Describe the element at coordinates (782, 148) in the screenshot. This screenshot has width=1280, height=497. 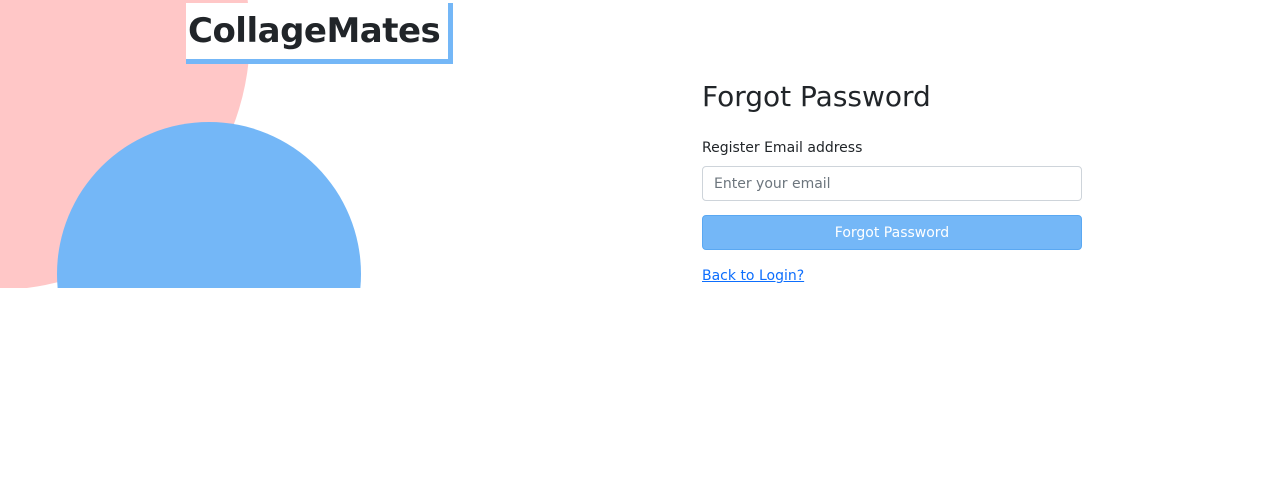
I see `email-label: Register Email address` at that location.